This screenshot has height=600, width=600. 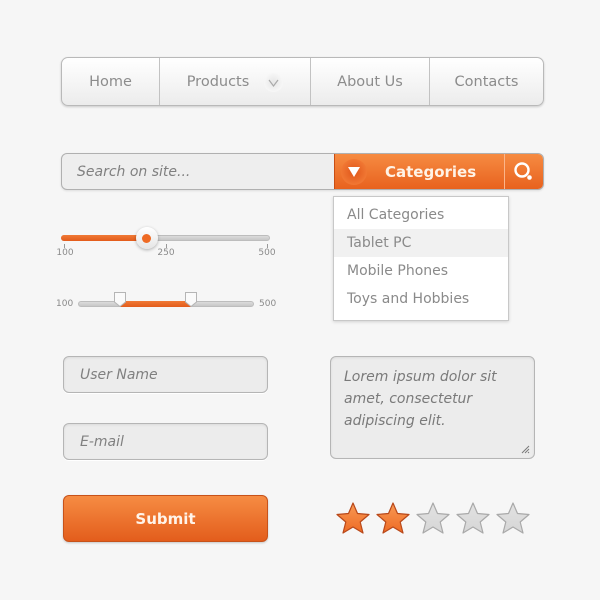 What do you see at coordinates (166, 253) in the screenshot?
I see `slider-tick-label: 250` at bounding box center [166, 253].